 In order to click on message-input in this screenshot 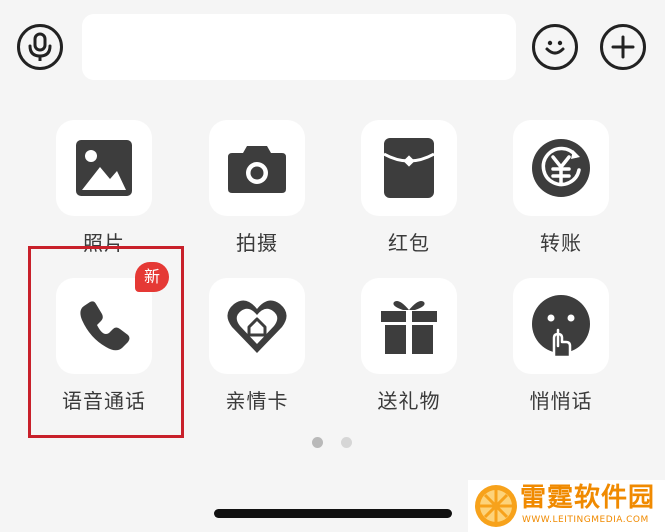, I will do `click(299, 47)`.